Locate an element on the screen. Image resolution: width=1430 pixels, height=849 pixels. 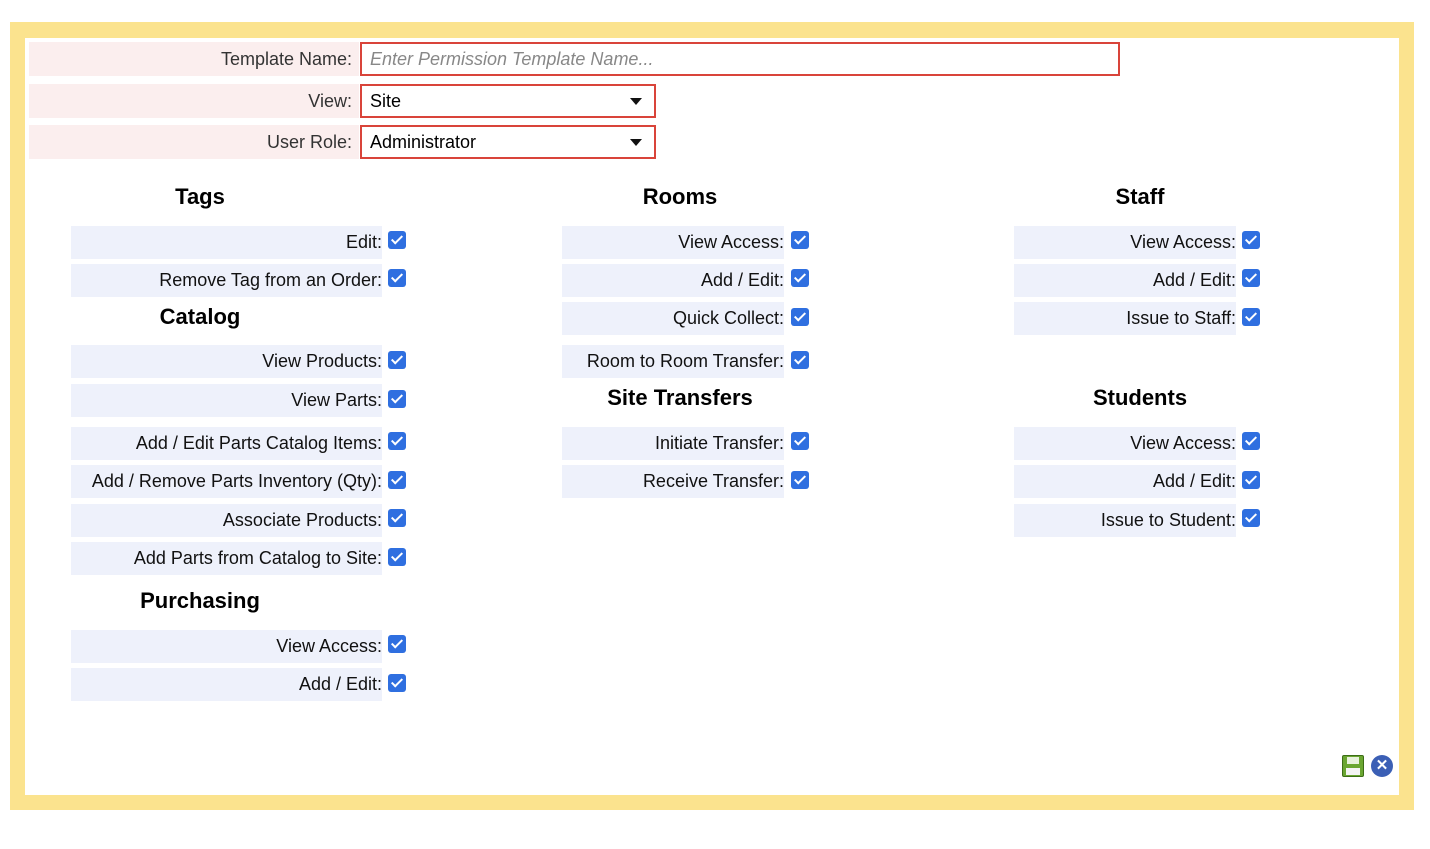
perm-row: Remove Tag from an Order: is located at coordinates (226, 280).